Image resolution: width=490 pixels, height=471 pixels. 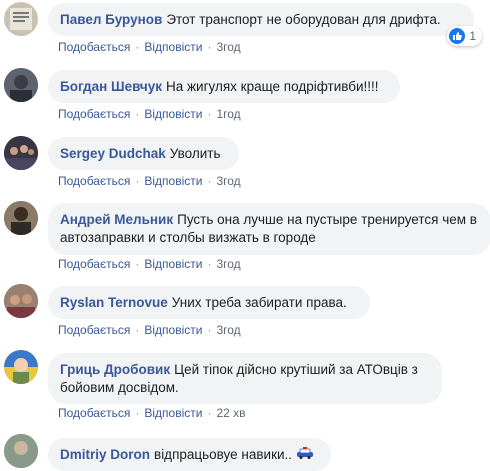 What do you see at coordinates (305, 455) in the screenshot?
I see `police-car-icon` at bounding box center [305, 455].